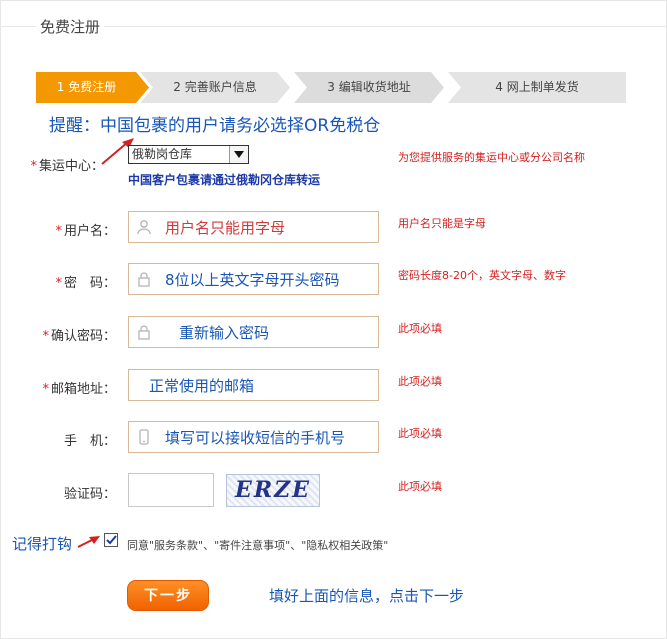  I want to click on confirm-password-hint: 此项必填, so click(420, 328).